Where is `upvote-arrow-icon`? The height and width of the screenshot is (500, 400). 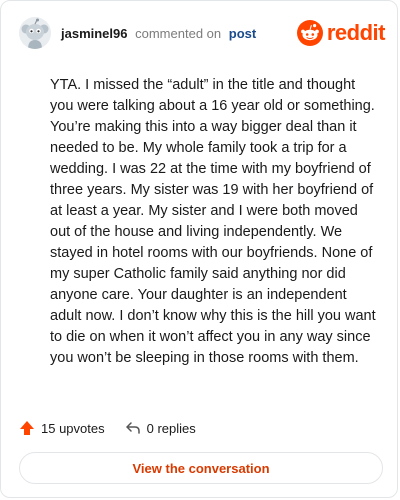 upvote-arrow-icon is located at coordinates (27, 428).